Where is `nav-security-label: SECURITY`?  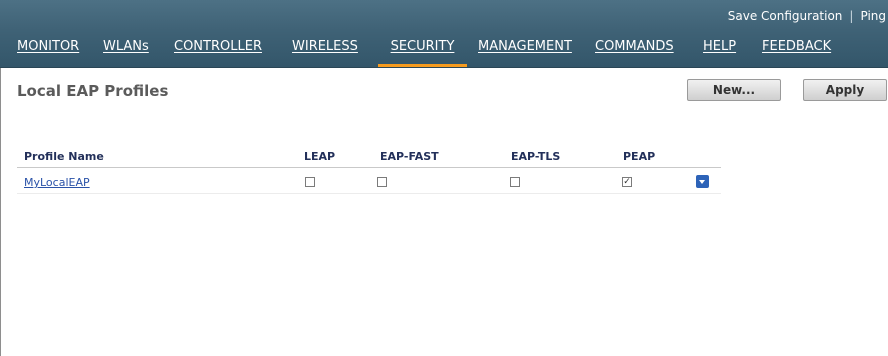
nav-security-label: SECURITY is located at coordinates (422, 46).